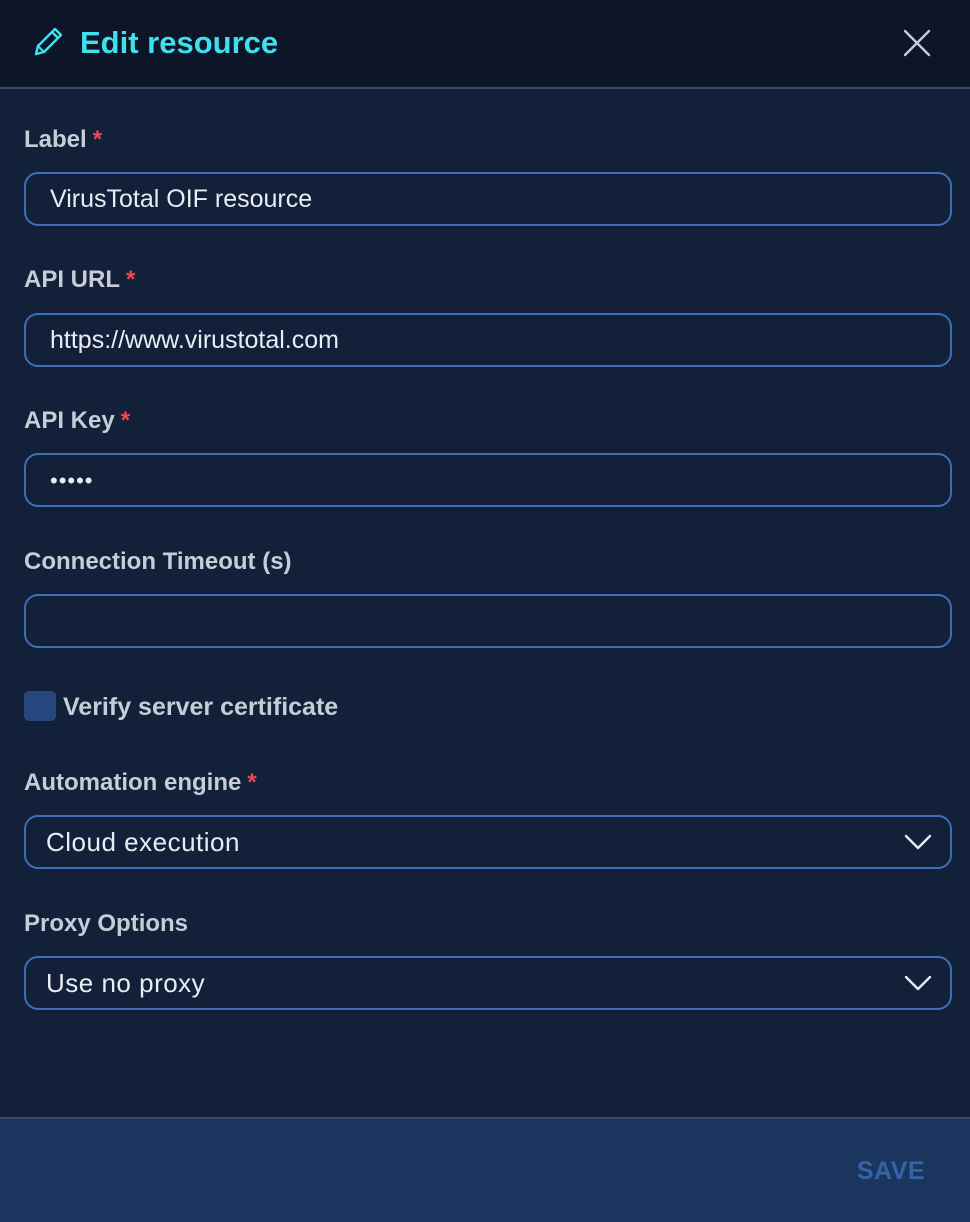 The image size is (970, 1222). Describe the element at coordinates (200, 707) in the screenshot. I see `verify-certificate-label: Verify server certificate` at that location.